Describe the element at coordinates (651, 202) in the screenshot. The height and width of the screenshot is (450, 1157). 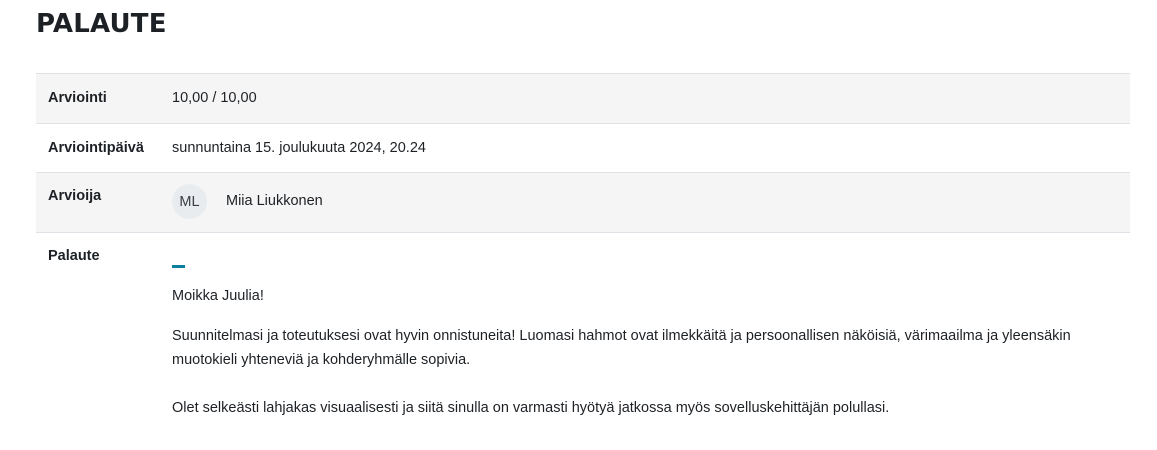
I see `grader-value: ML Miia Liukkonen` at that location.